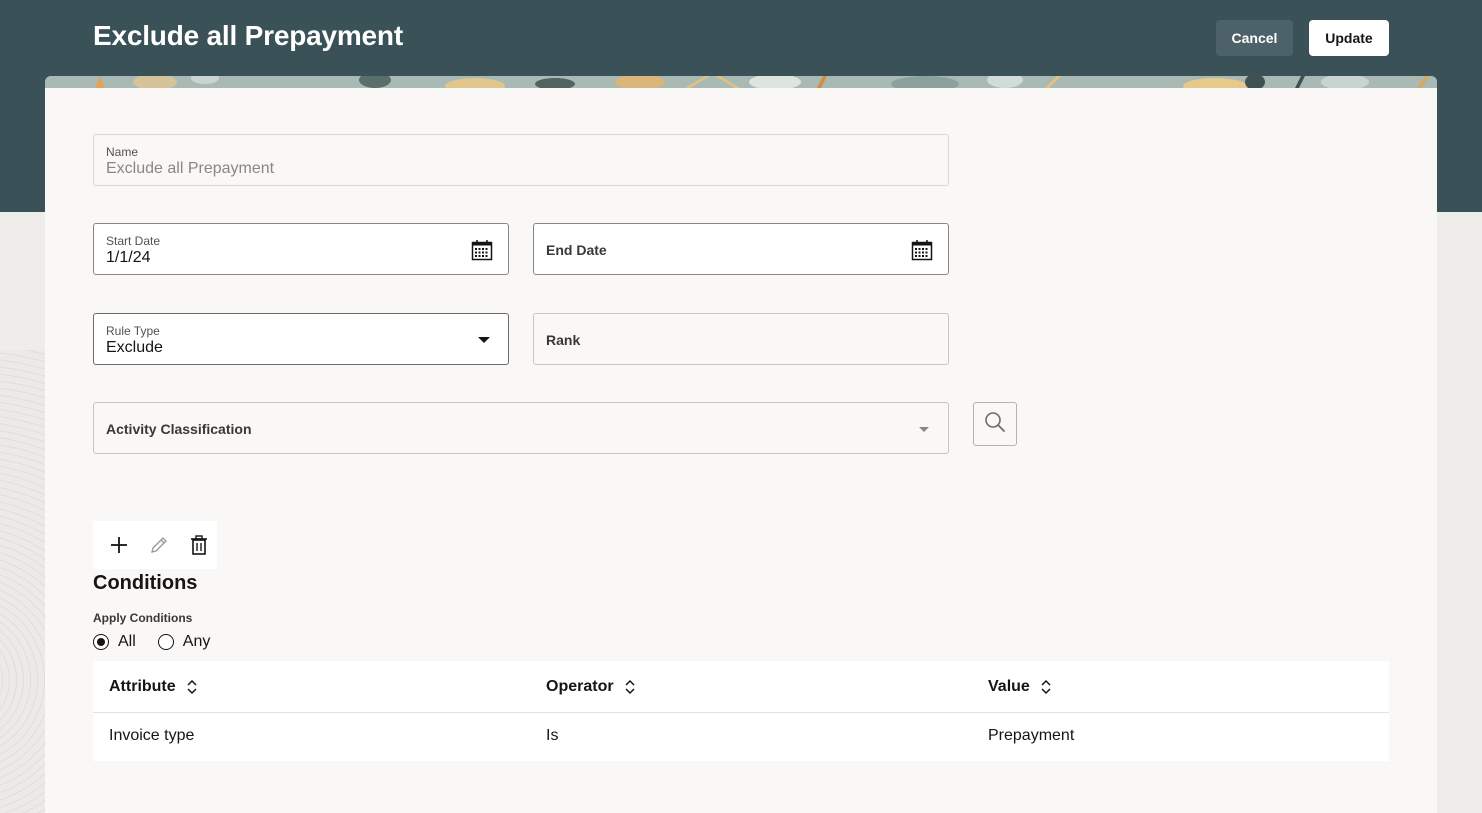  What do you see at coordinates (114, 642) in the screenshot?
I see `radio-all: All` at bounding box center [114, 642].